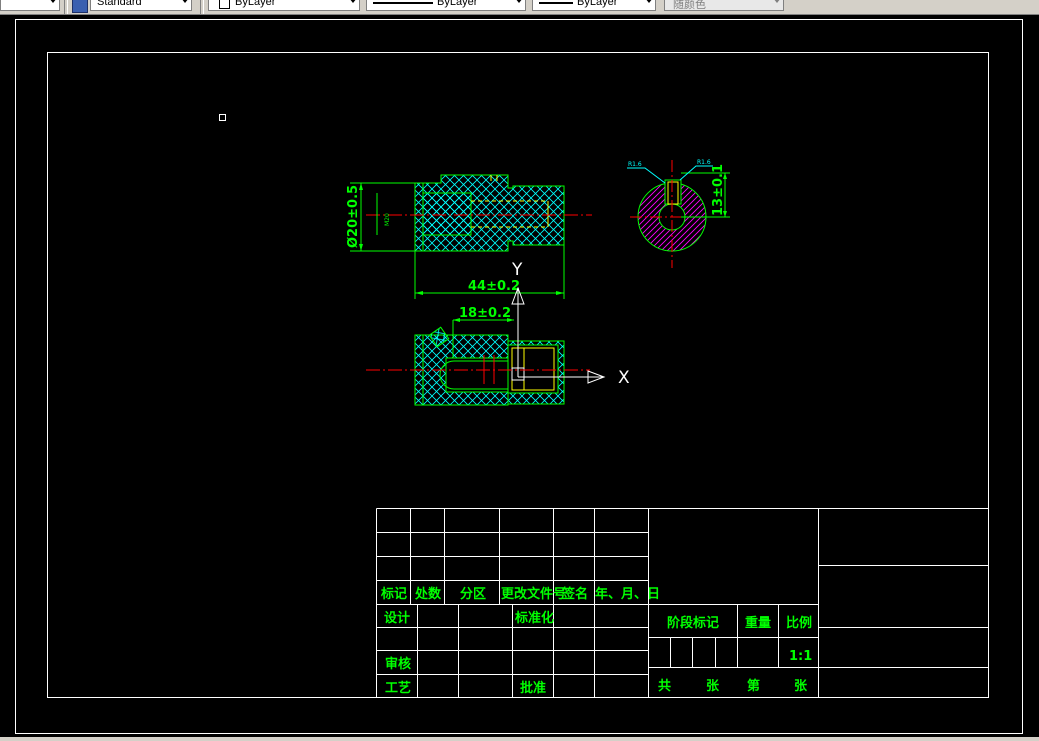 The image size is (1039, 741). What do you see at coordinates (485, 313) in the screenshot?
I see `dim-offset: 18±0.2` at bounding box center [485, 313].